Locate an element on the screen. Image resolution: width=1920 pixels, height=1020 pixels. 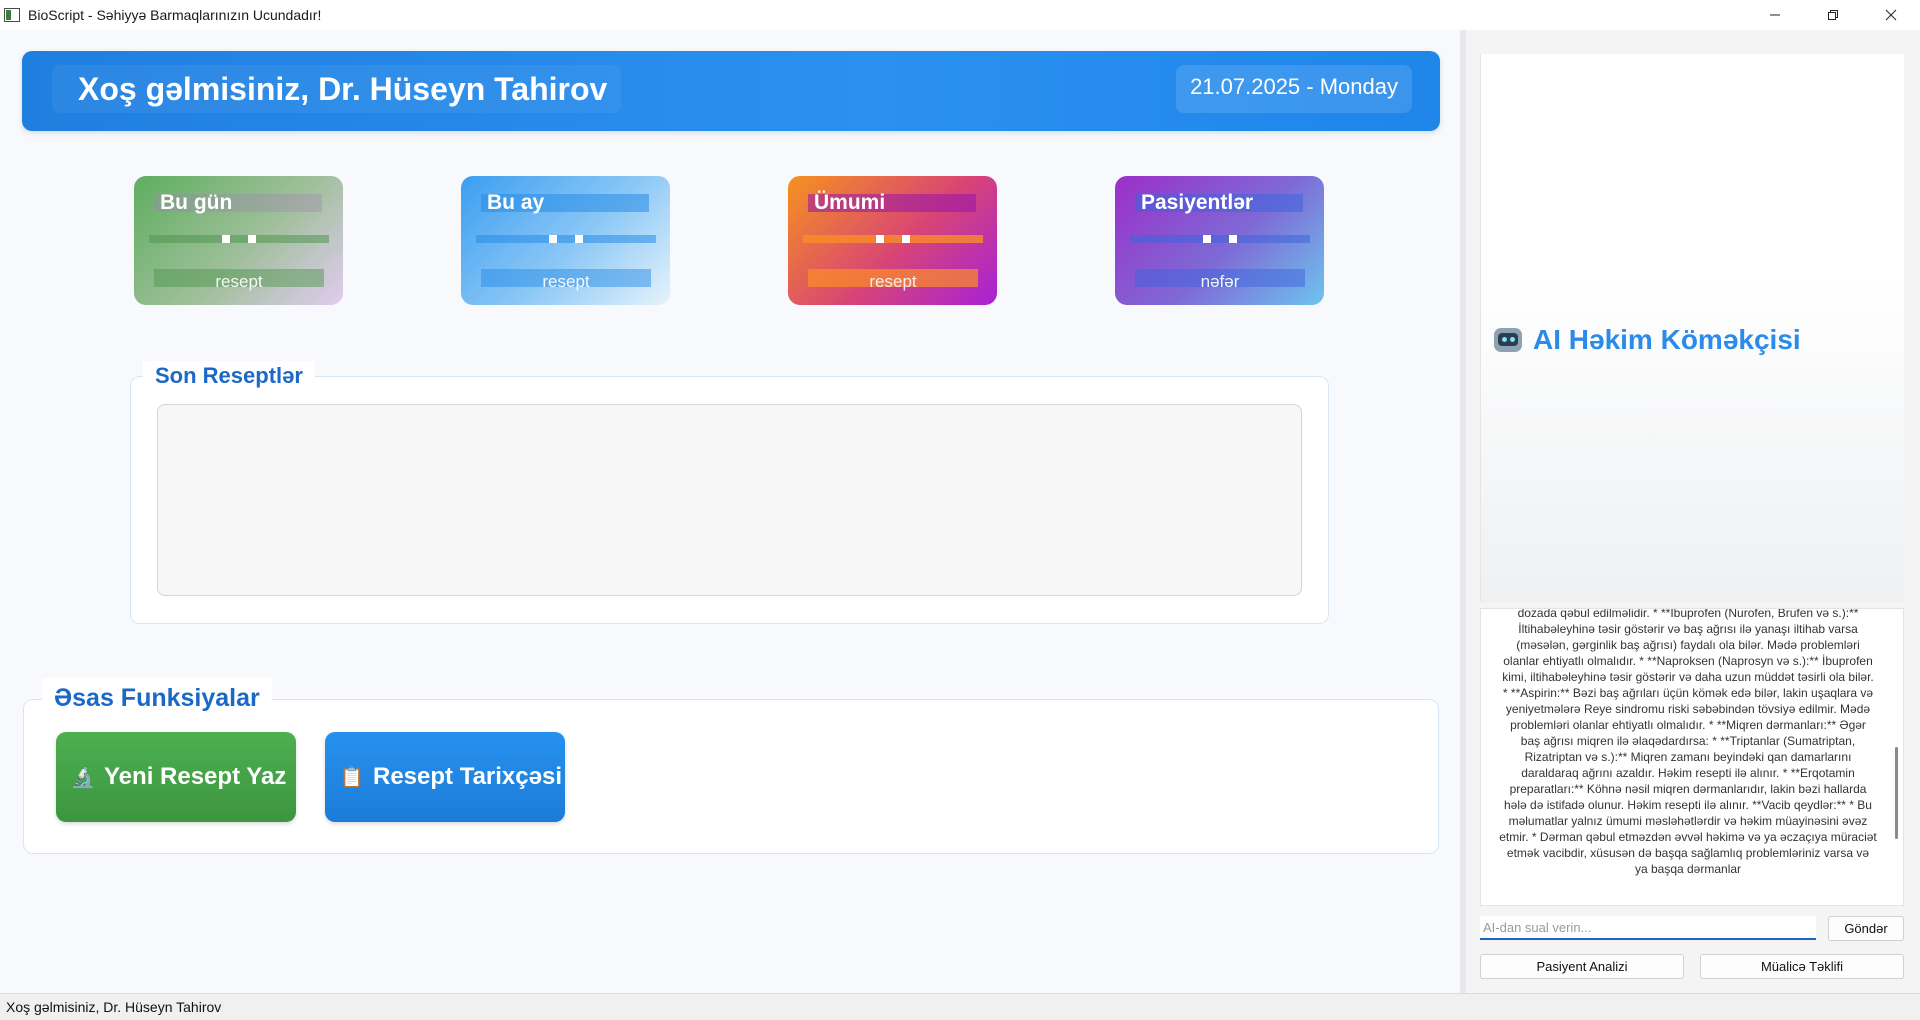
minimize-icon is located at coordinates (1775, 15).